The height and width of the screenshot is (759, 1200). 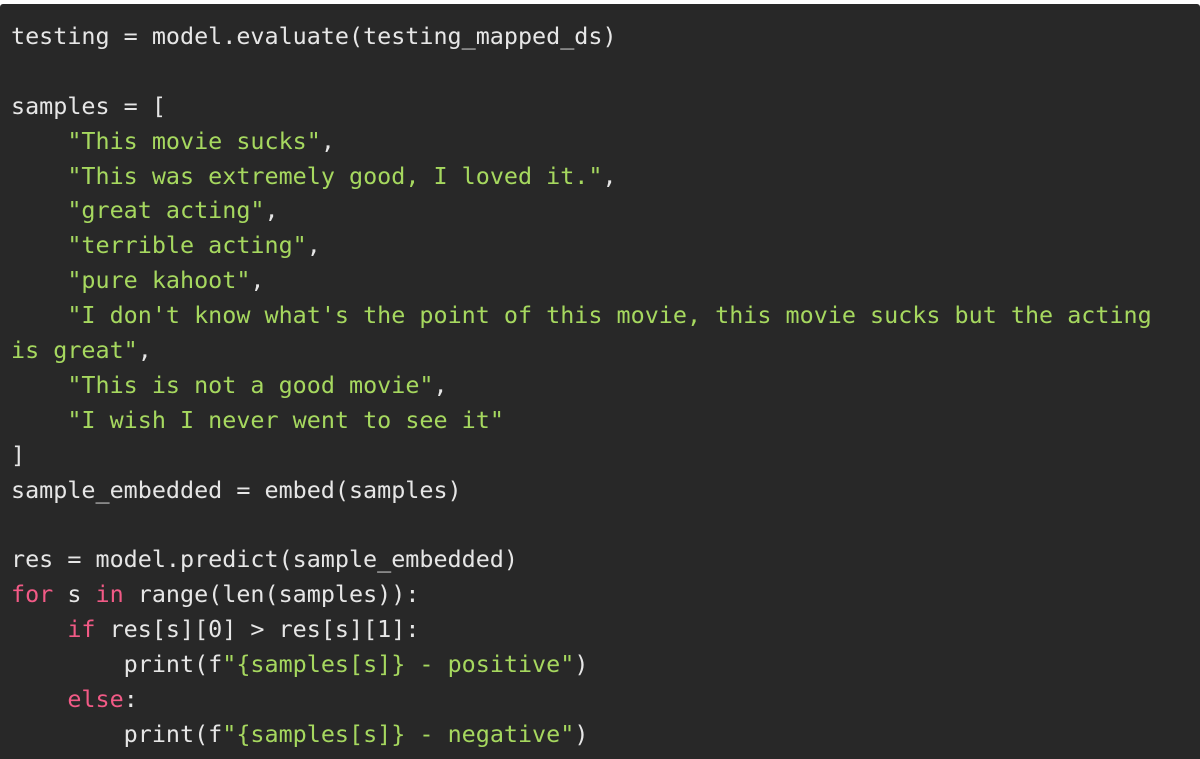 I want to click on code-keyword: for, so click(x=32, y=594).